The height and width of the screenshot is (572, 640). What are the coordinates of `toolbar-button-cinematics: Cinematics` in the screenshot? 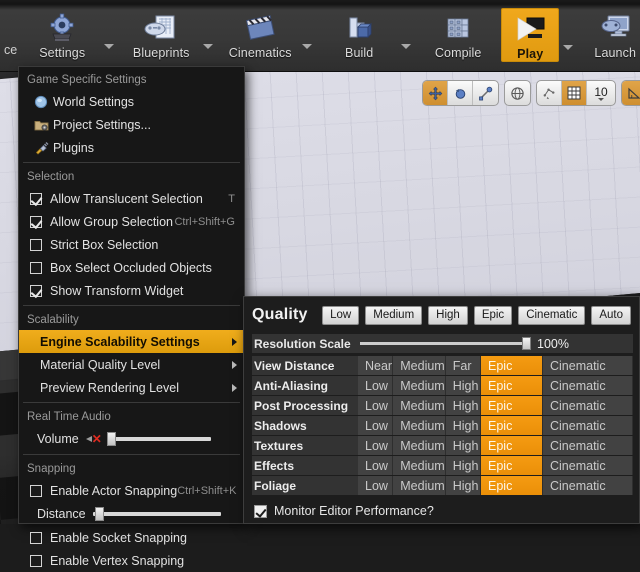 It's located at (260, 34).